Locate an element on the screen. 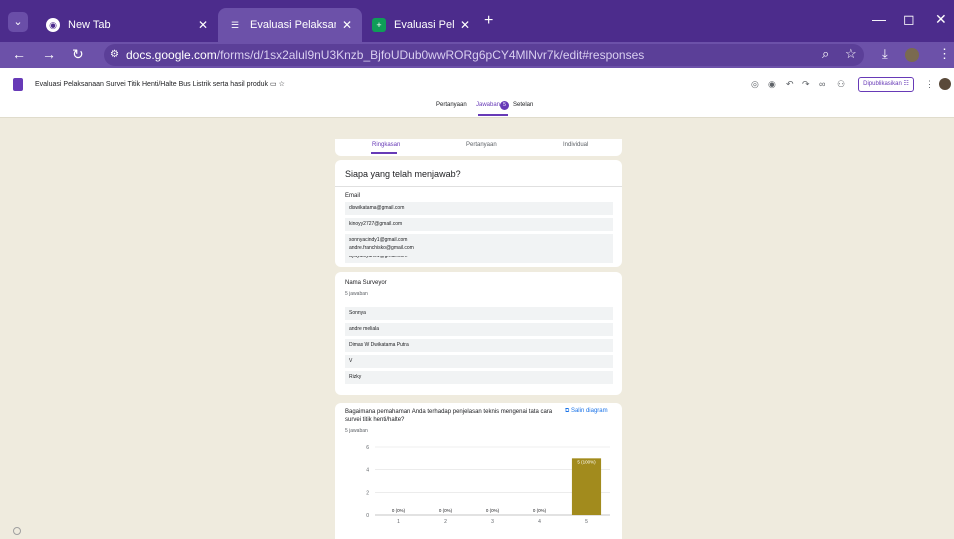 The width and height of the screenshot is (954, 539). y-tick-label: 4 is located at coordinates (367, 471).